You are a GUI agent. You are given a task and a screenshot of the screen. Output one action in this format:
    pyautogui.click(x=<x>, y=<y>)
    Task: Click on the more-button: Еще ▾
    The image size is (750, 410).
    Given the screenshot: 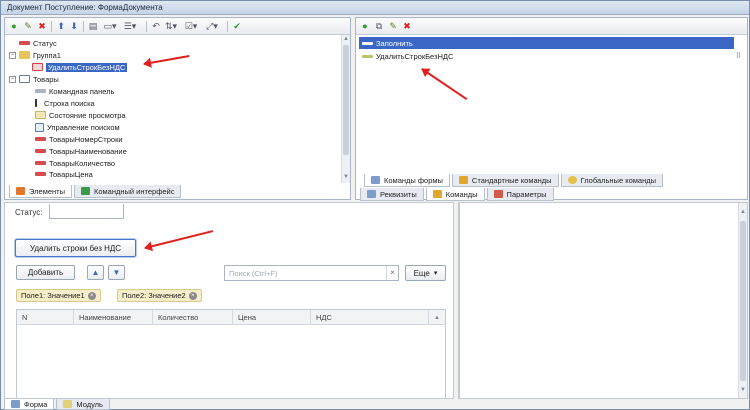 What is the action you would take?
    pyautogui.click(x=425, y=273)
    